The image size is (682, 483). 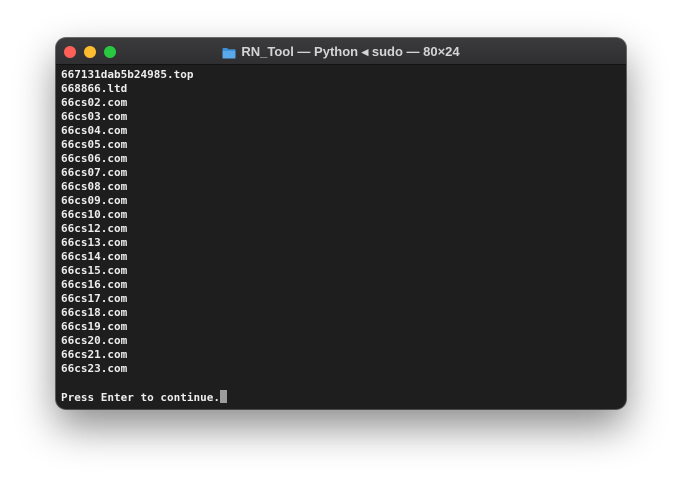 What do you see at coordinates (94, 368) in the screenshot?
I see `output-line: 66cs23.com` at bounding box center [94, 368].